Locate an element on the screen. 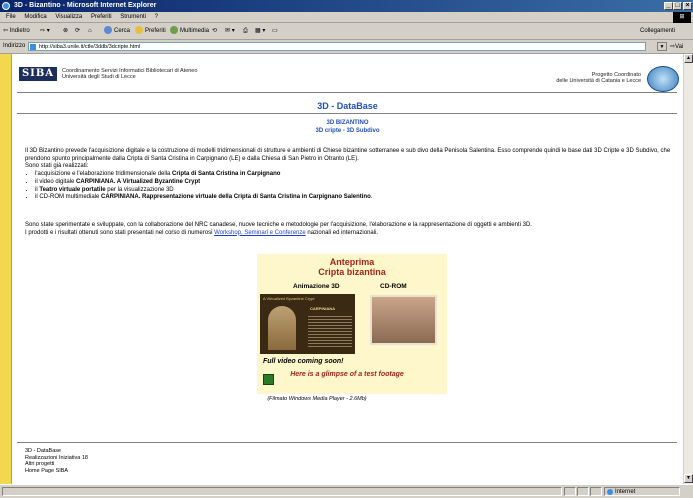  siba-logo: SIBA is located at coordinates (38, 74).